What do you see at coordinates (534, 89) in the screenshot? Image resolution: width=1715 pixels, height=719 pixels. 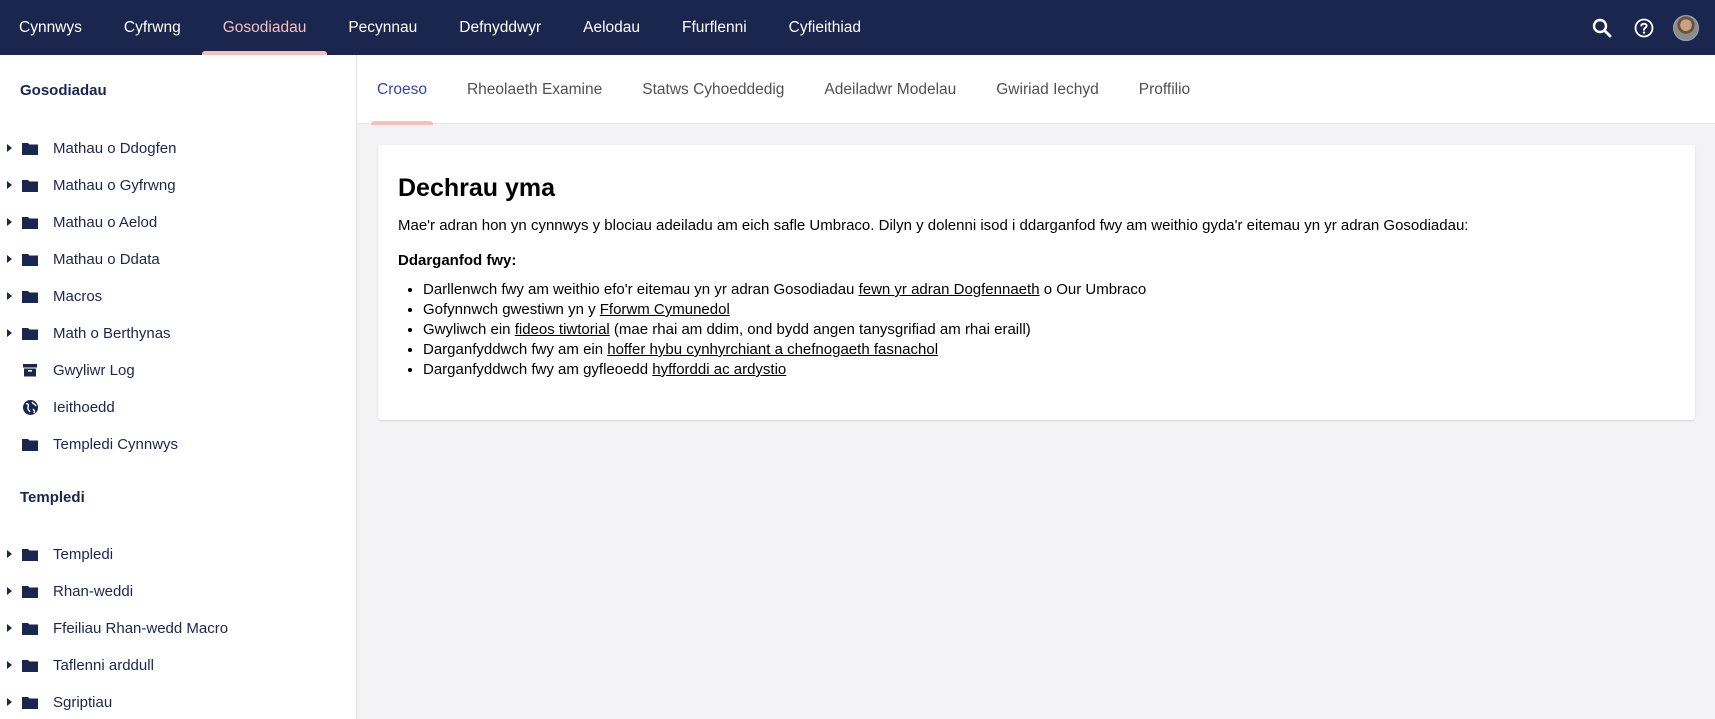 I see `tab-examine-management: Rheolaeth Examine` at bounding box center [534, 89].